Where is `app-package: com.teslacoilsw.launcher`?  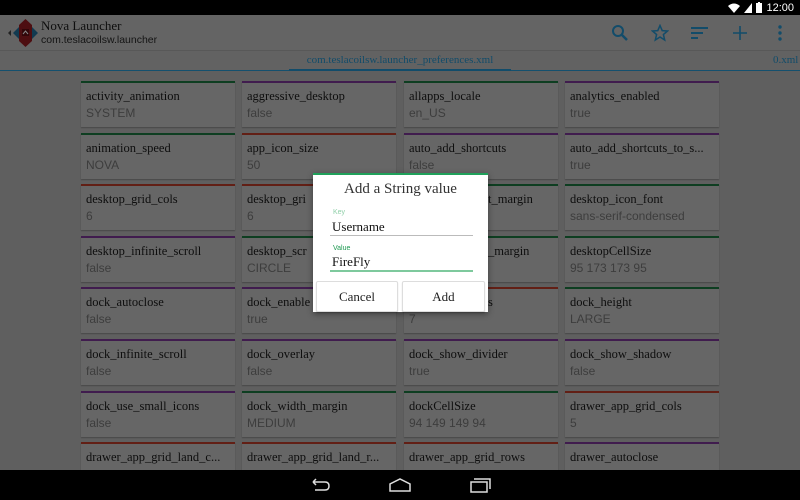 app-package: com.teslacoilsw.launcher is located at coordinates (99, 40).